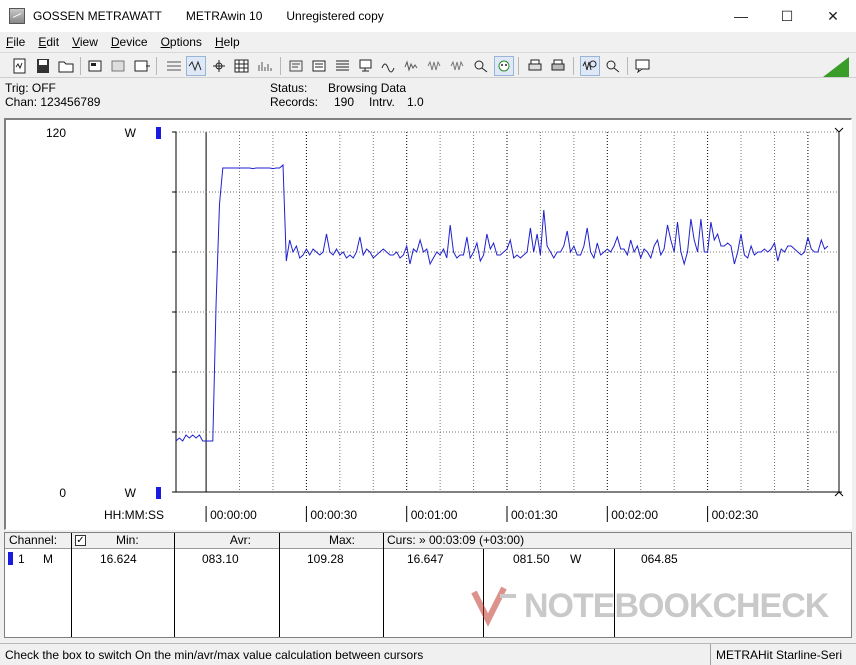  What do you see at coordinates (617, 541) in the screenshot?
I see `header-cursor: Curs: » 00:03:09 (+03:00)` at bounding box center [617, 541].